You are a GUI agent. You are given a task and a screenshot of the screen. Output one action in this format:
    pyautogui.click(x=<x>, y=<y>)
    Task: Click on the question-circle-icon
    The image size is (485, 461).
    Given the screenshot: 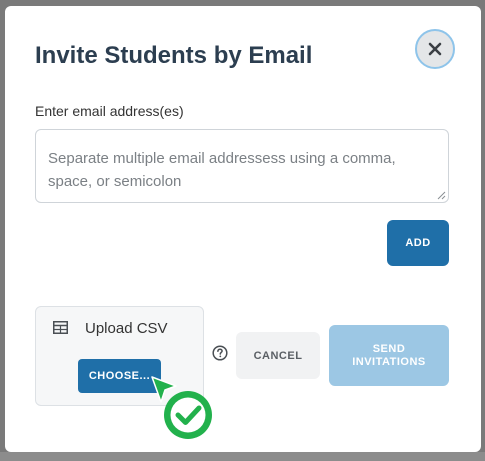 What is the action you would take?
    pyautogui.click(x=220, y=353)
    